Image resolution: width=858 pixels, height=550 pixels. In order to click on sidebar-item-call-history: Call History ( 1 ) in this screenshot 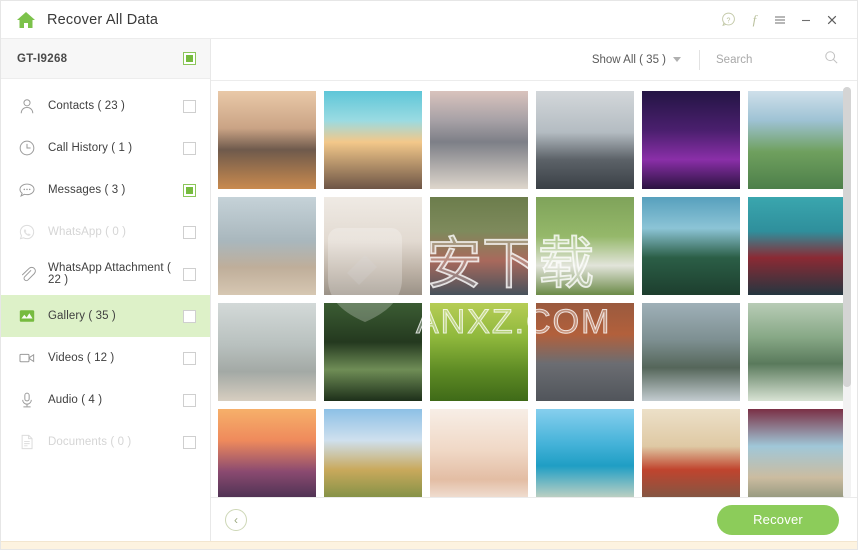, I will do `click(105, 148)`.